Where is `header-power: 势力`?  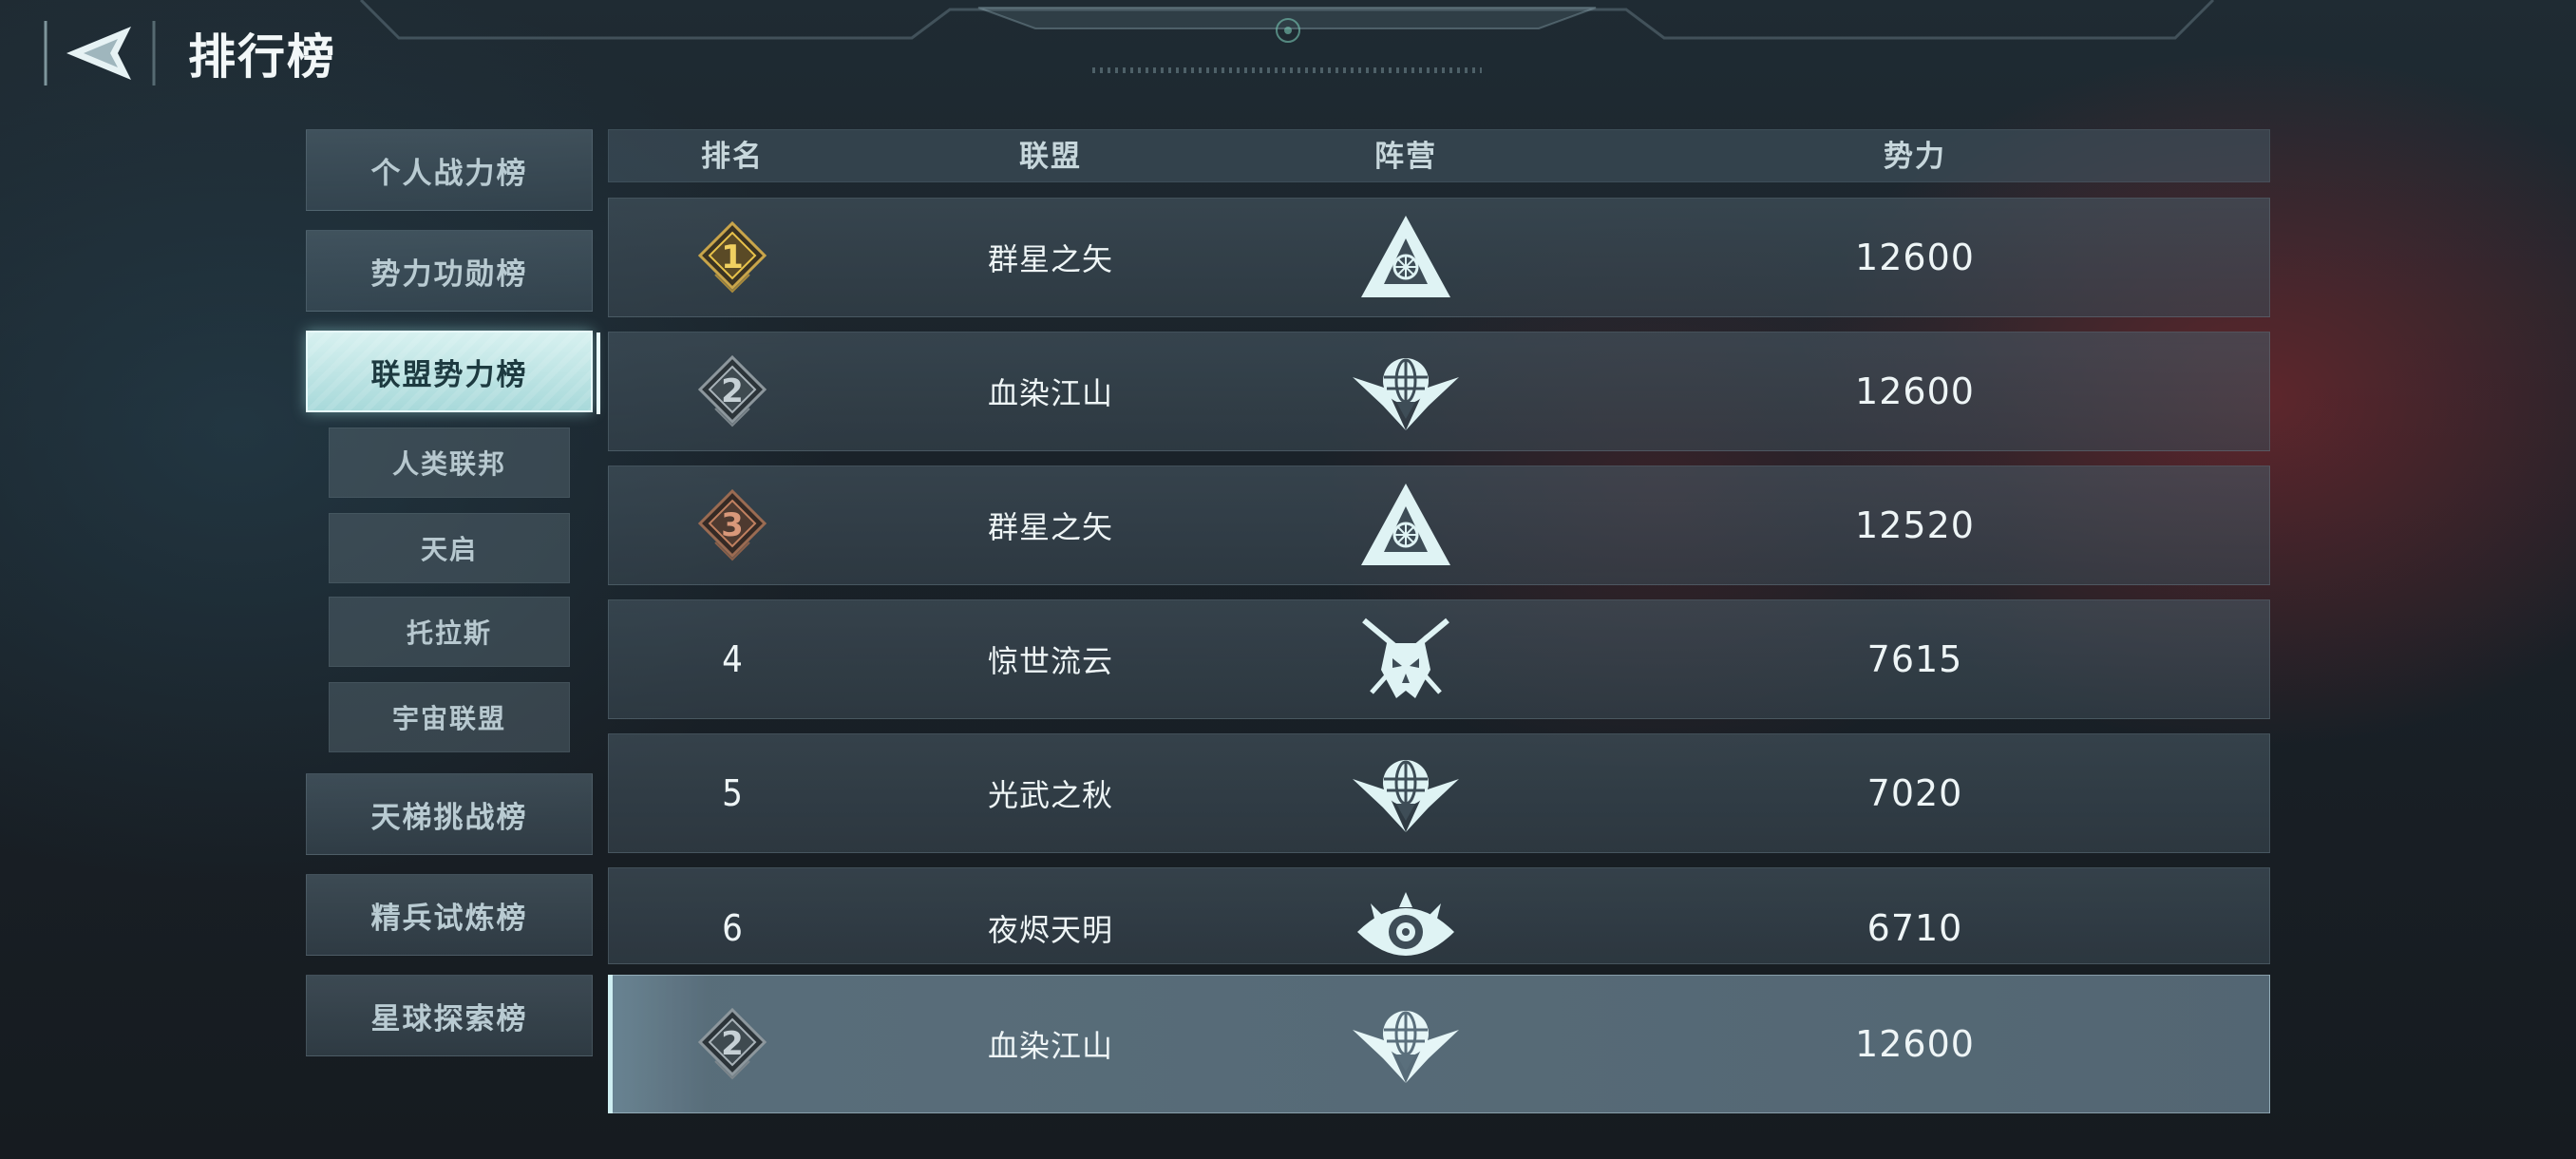 header-power: 势力 is located at coordinates (1915, 157).